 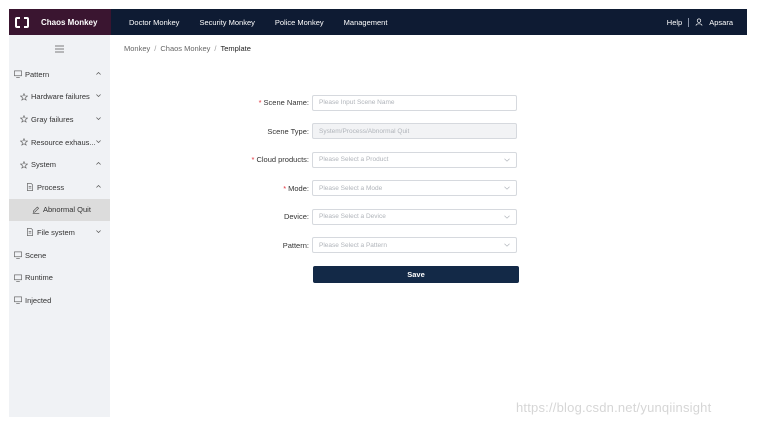 I want to click on sidebar-item-label: File system, so click(x=56, y=232).